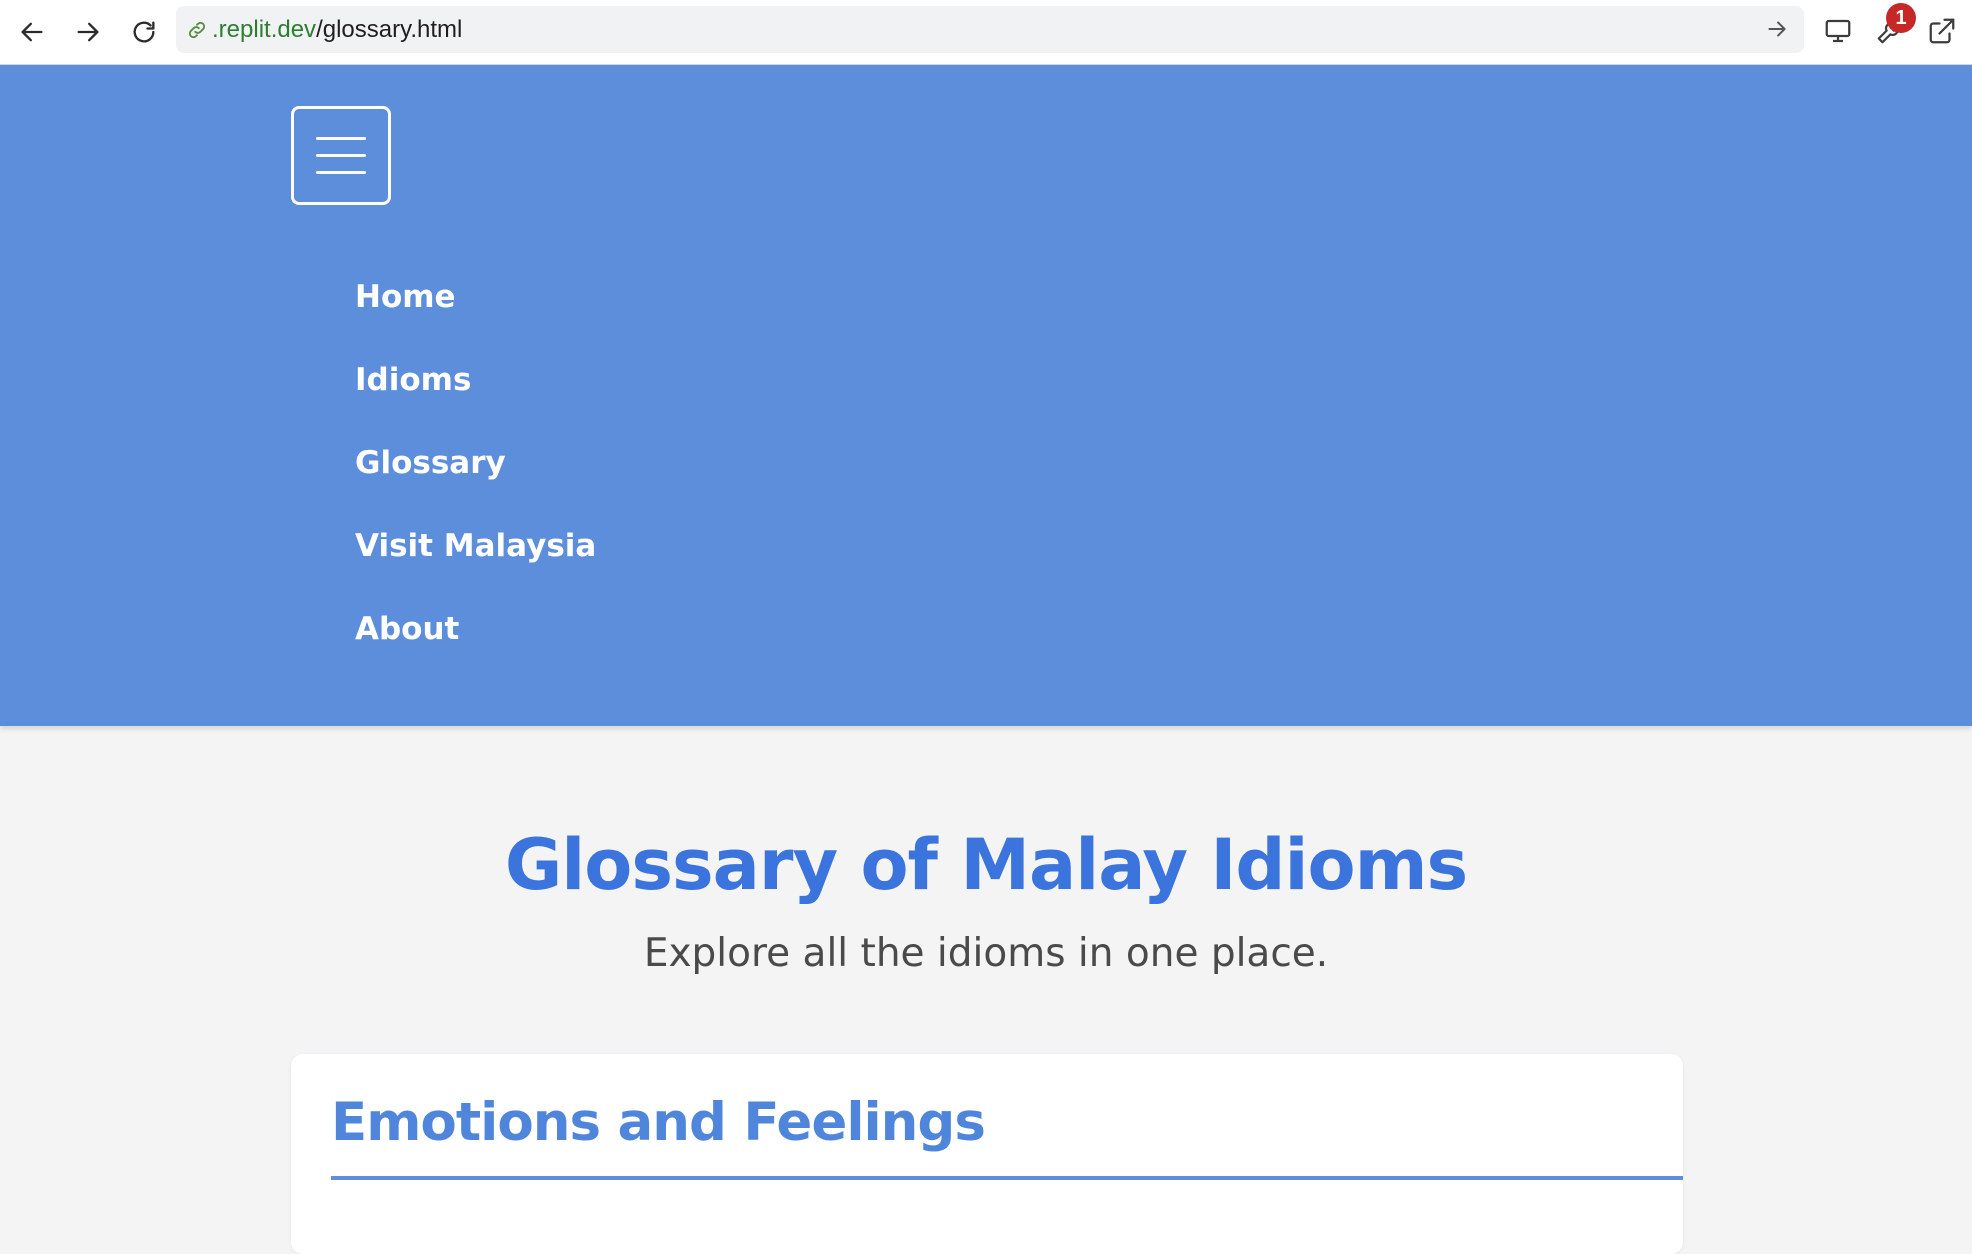 The width and height of the screenshot is (1972, 1254). I want to click on nav-item-about: About, so click(475, 628).